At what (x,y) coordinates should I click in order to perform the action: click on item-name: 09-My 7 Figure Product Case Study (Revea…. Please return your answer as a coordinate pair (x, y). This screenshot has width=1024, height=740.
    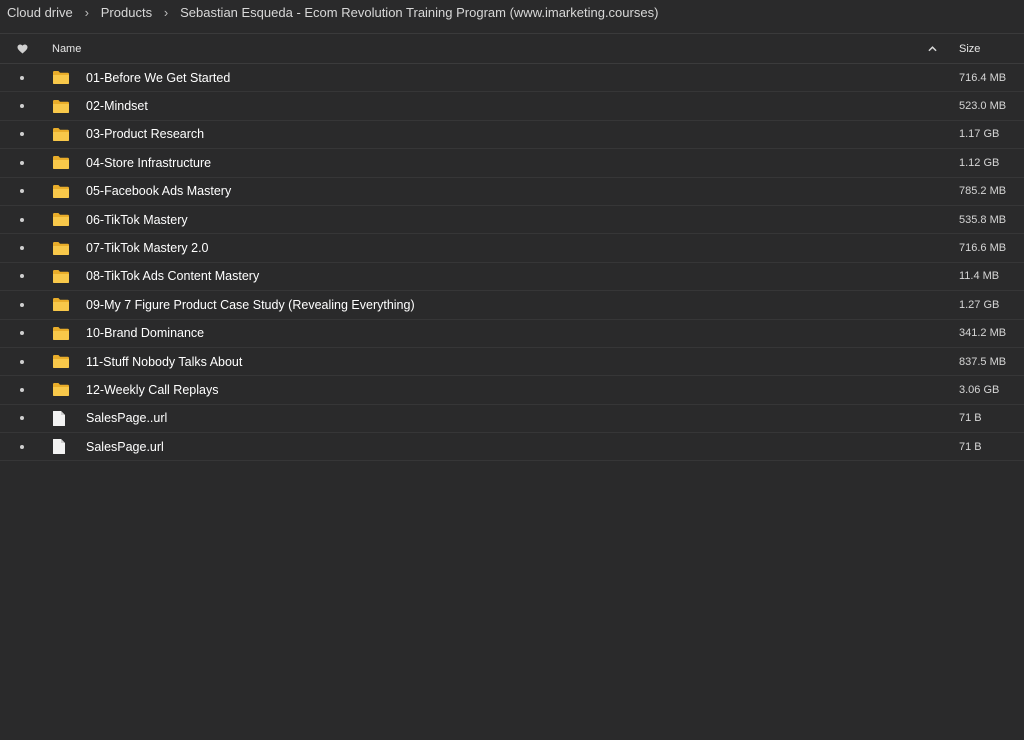
    Looking at the image, I should click on (250, 304).